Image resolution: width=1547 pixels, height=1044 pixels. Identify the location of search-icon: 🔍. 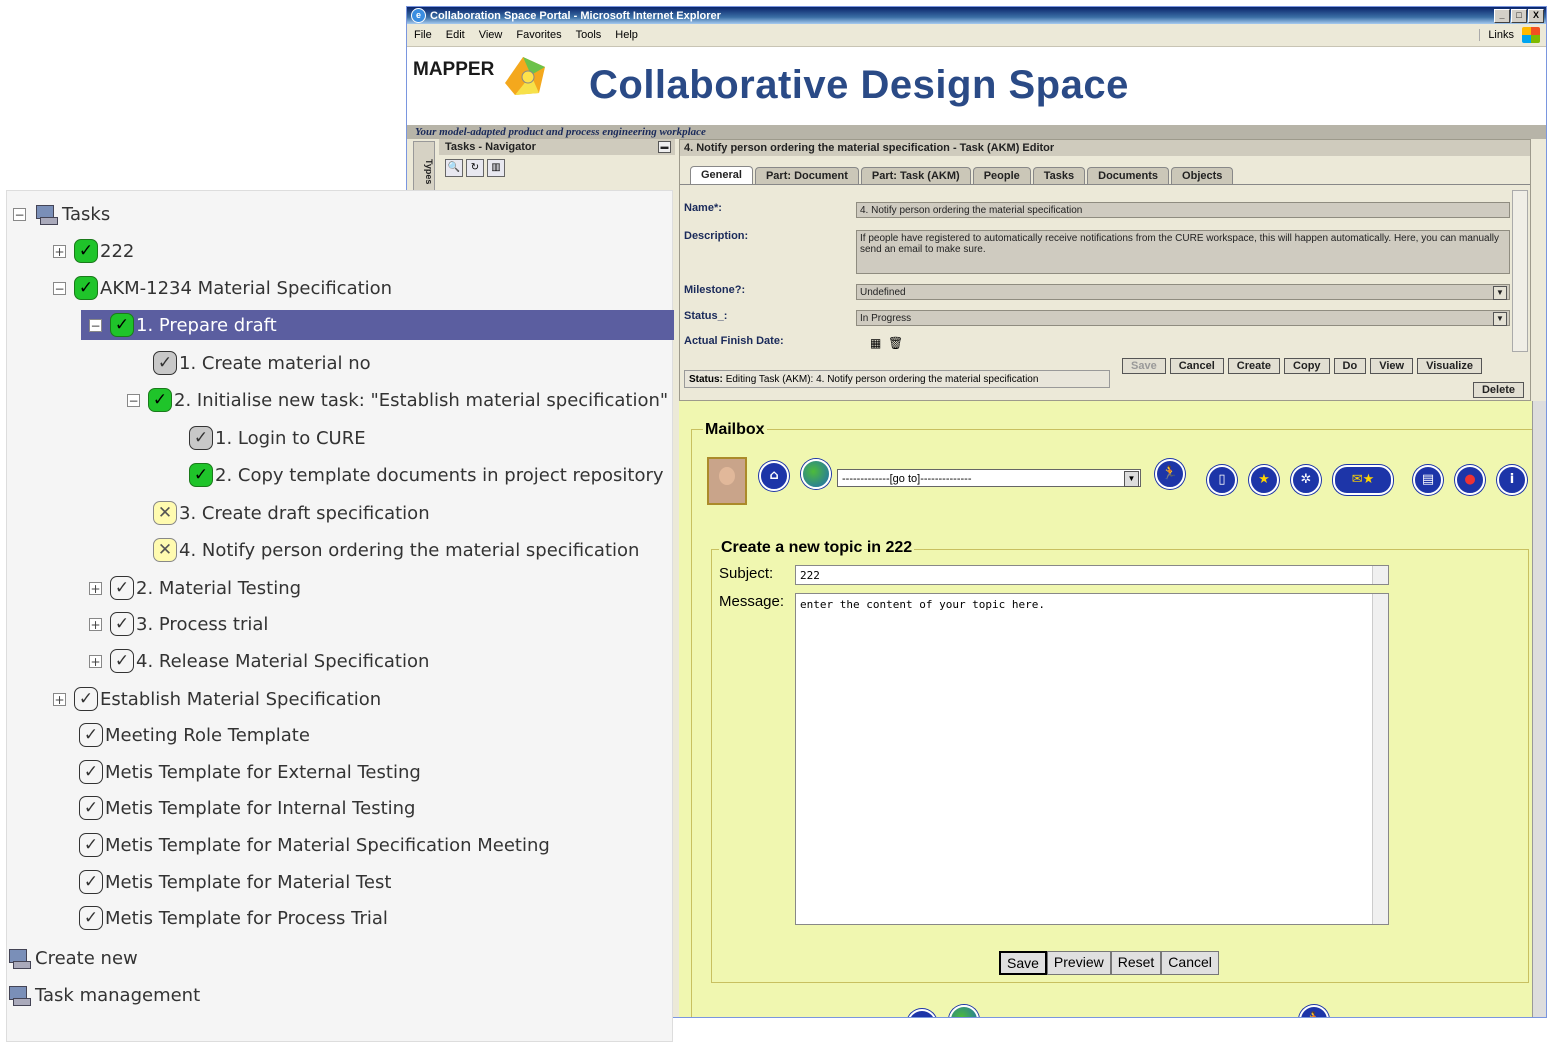
(454, 168).